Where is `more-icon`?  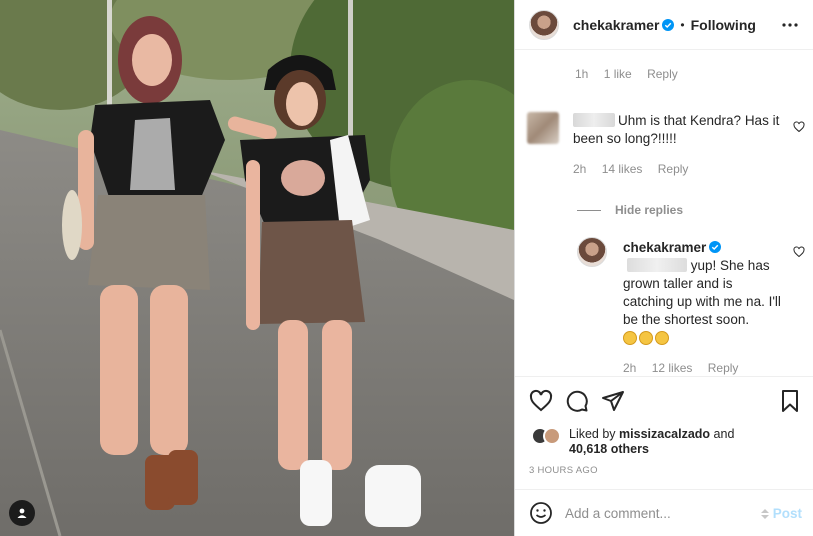
more-icon is located at coordinates (790, 25).